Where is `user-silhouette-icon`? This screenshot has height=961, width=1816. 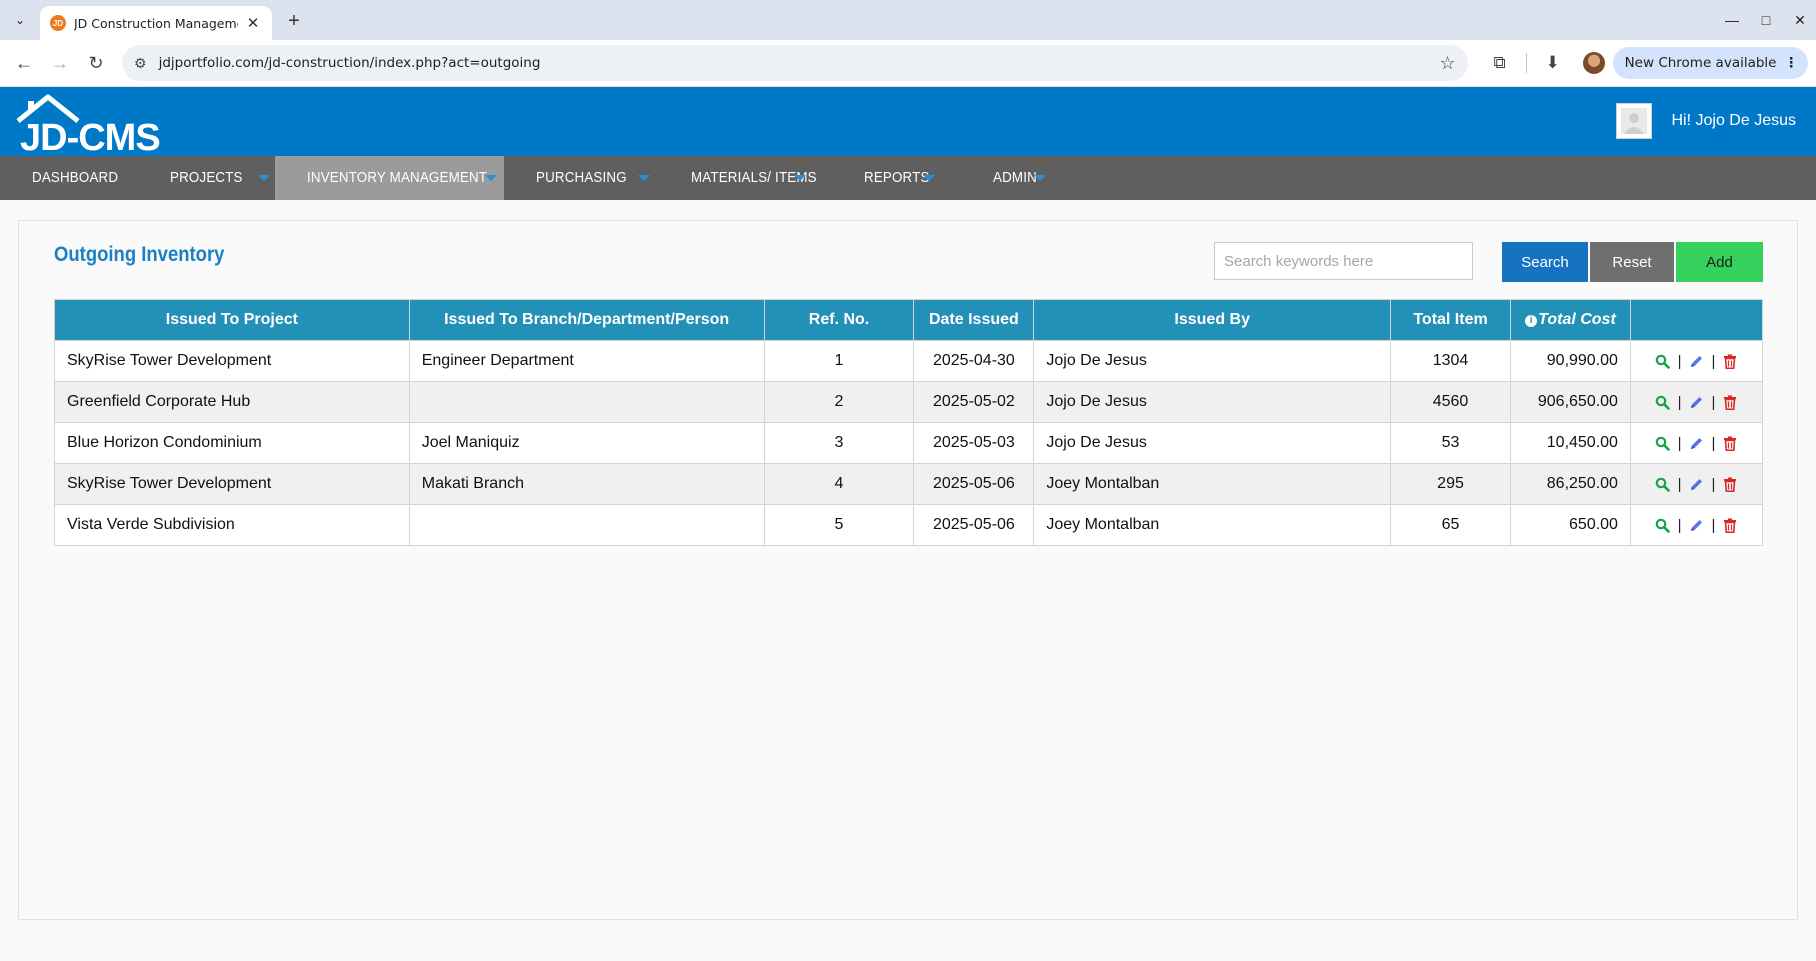 user-silhouette-icon is located at coordinates (1633, 121).